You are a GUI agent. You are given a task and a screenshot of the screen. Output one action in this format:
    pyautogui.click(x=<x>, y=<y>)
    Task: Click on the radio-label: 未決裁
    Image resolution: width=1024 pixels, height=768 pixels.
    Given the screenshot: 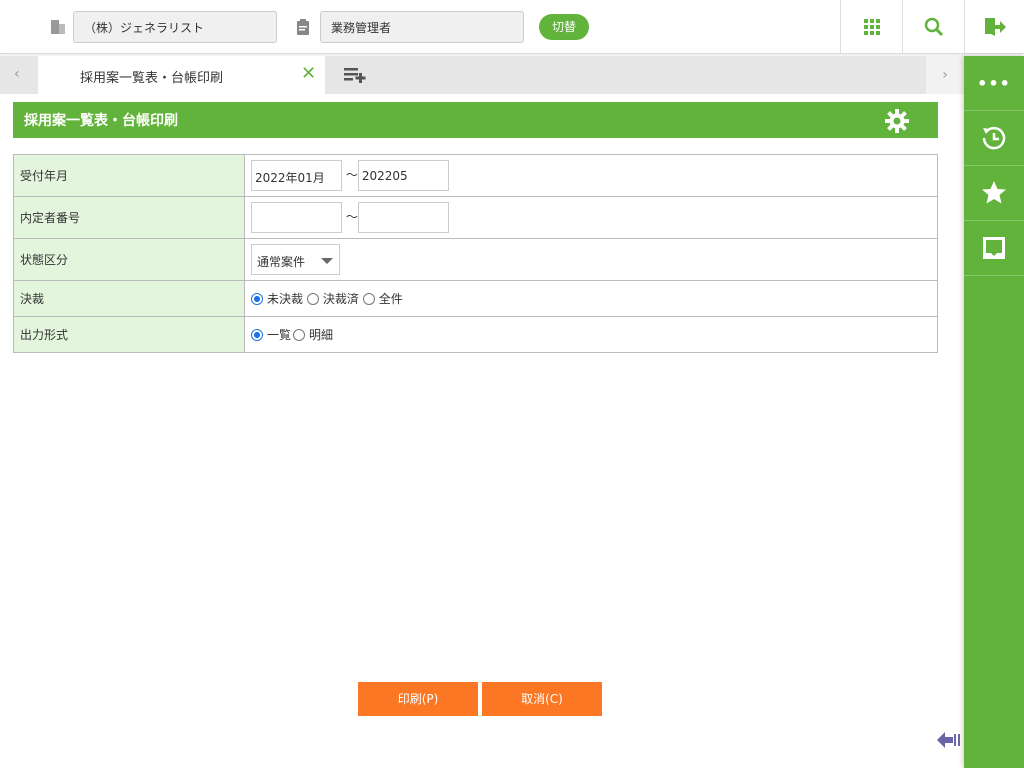 What is the action you would take?
    pyautogui.click(x=285, y=299)
    